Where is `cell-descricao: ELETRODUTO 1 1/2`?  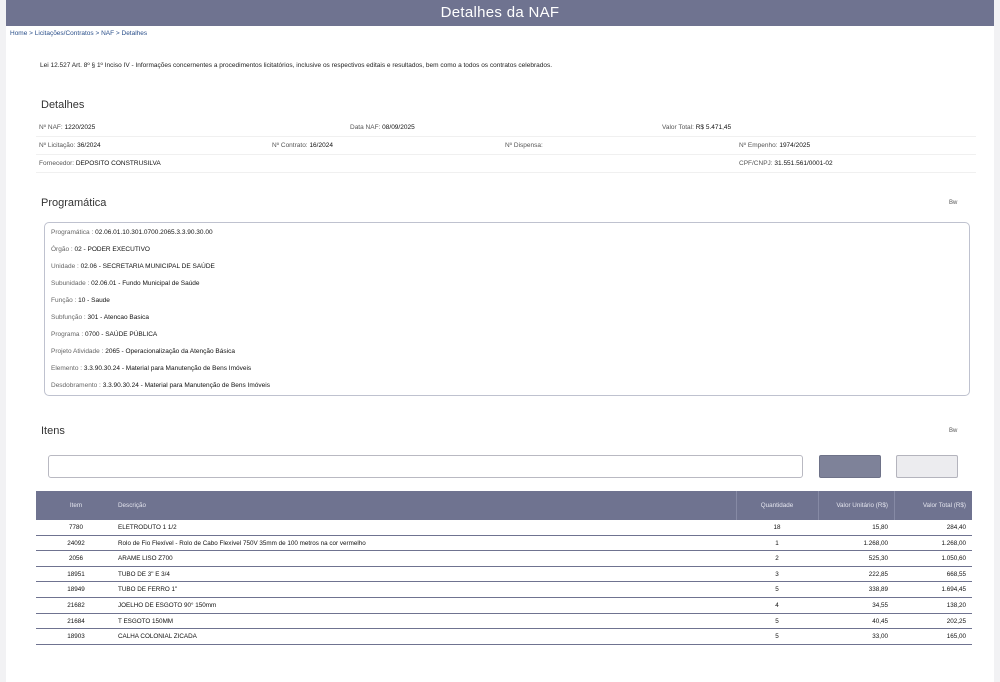 cell-descricao: ELETRODUTO 1 1/2 is located at coordinates (147, 527).